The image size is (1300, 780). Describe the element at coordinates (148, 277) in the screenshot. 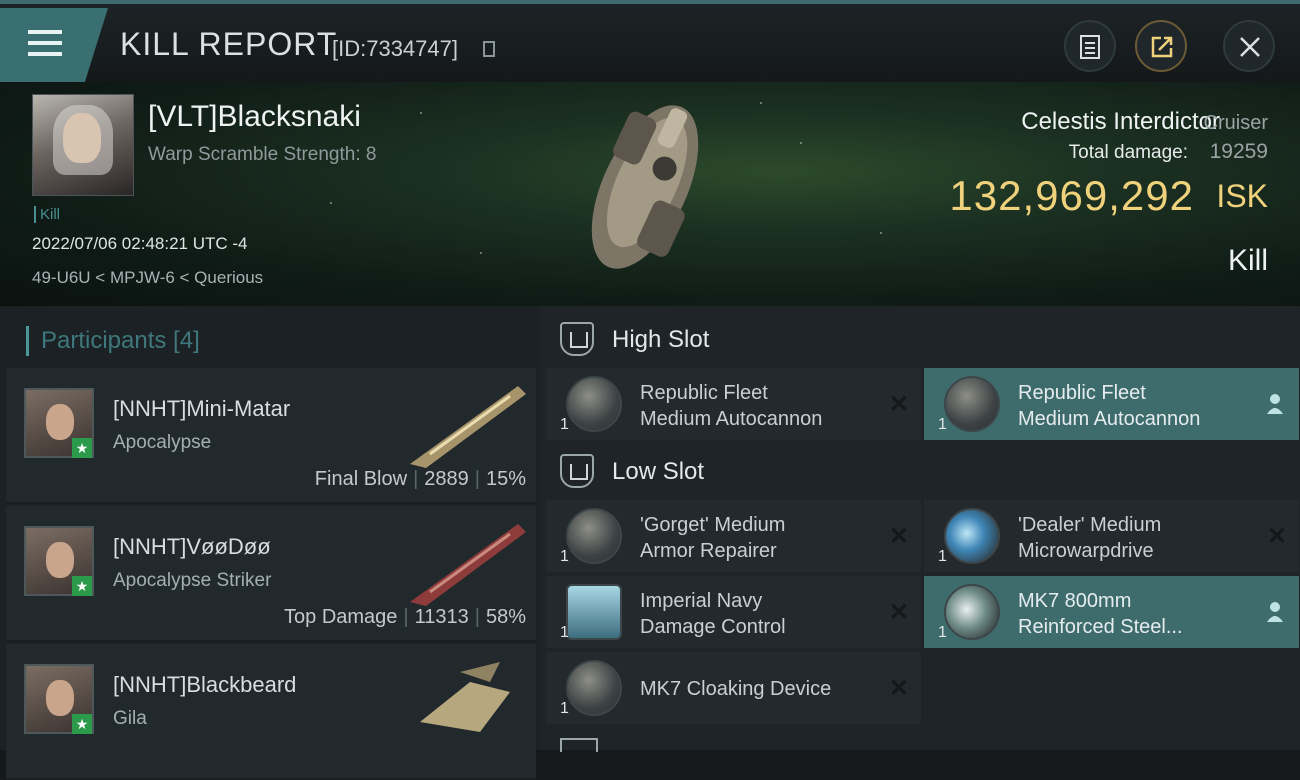

I see `kill-location: 49-U6U < MPJW-6 < Querious` at that location.